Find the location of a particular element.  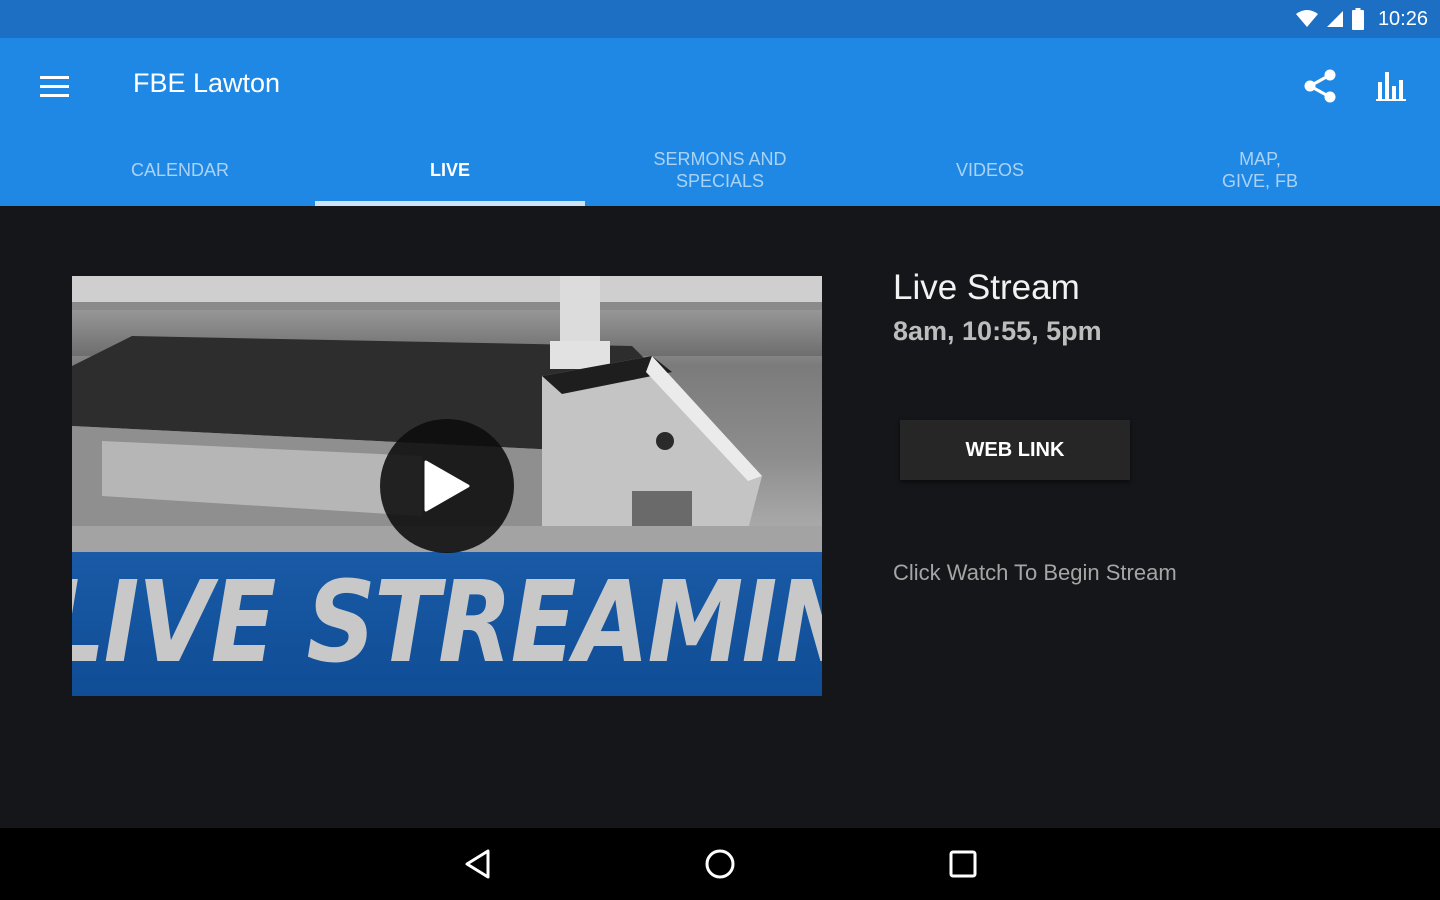

share-button is located at coordinates (1320, 86).